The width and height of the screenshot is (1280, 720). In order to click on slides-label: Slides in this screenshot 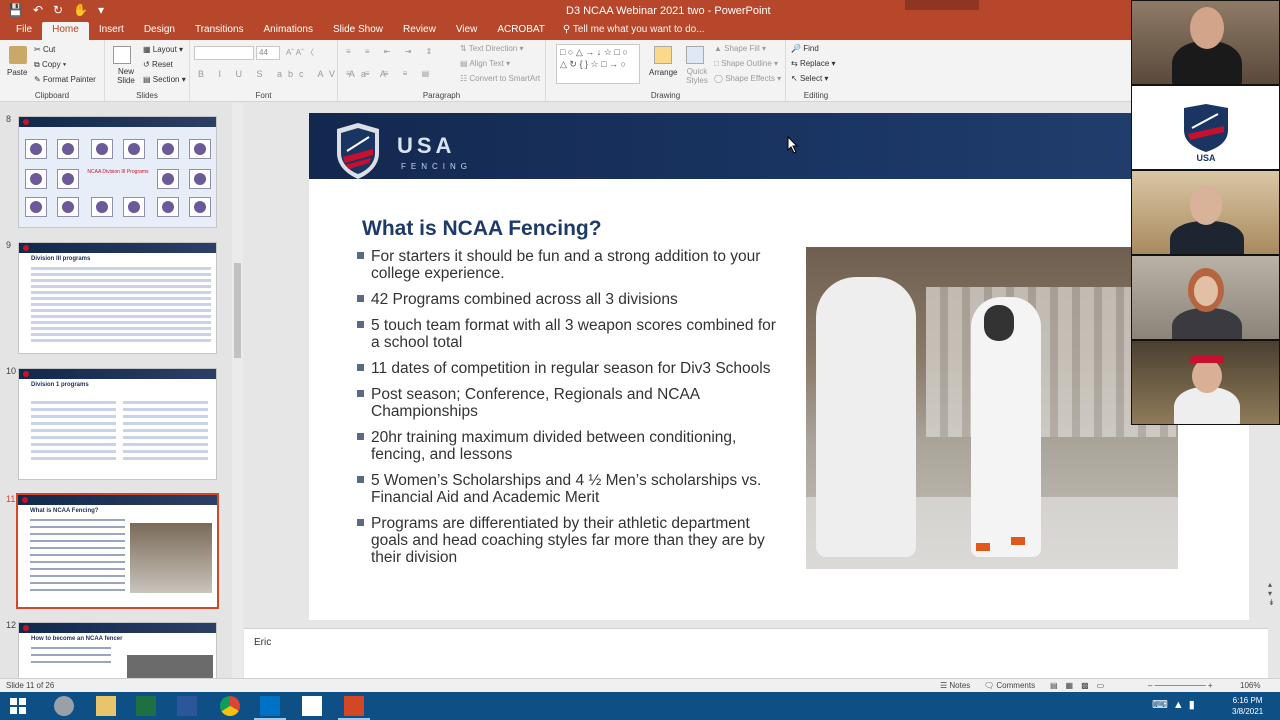, I will do `click(147, 95)`.